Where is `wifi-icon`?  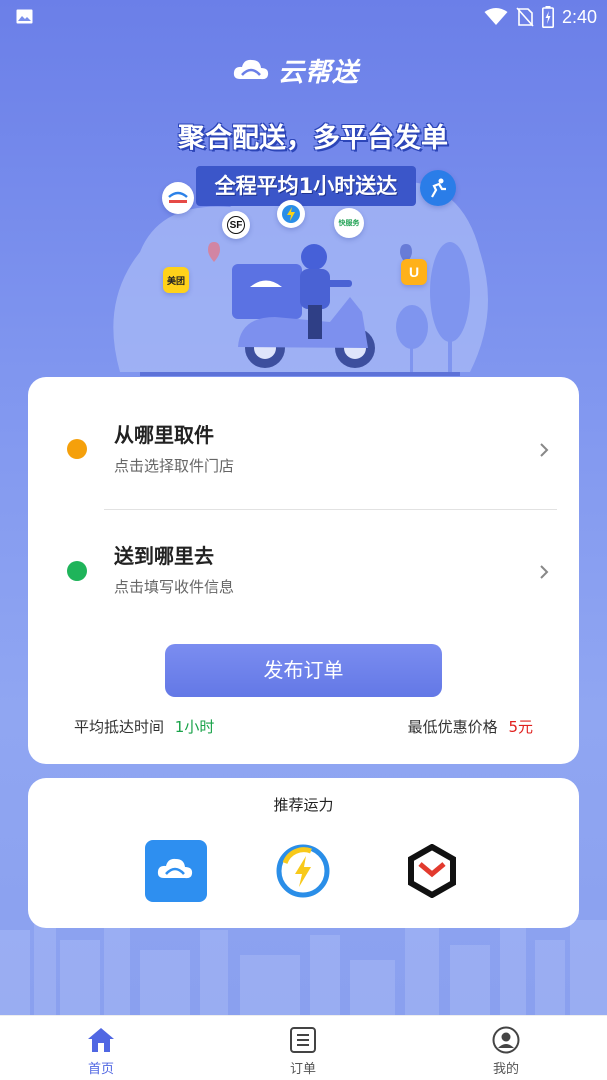 wifi-icon is located at coordinates (496, 16).